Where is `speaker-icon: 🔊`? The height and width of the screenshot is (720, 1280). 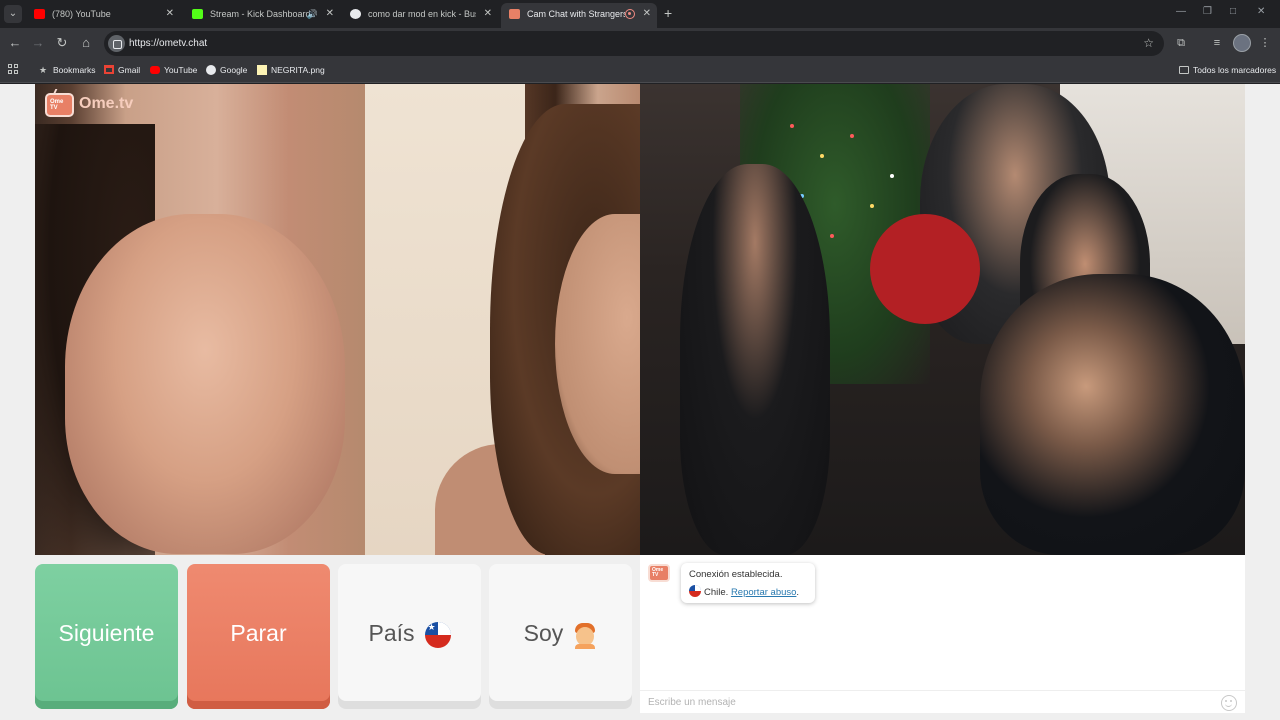 speaker-icon: 🔊 is located at coordinates (312, 14).